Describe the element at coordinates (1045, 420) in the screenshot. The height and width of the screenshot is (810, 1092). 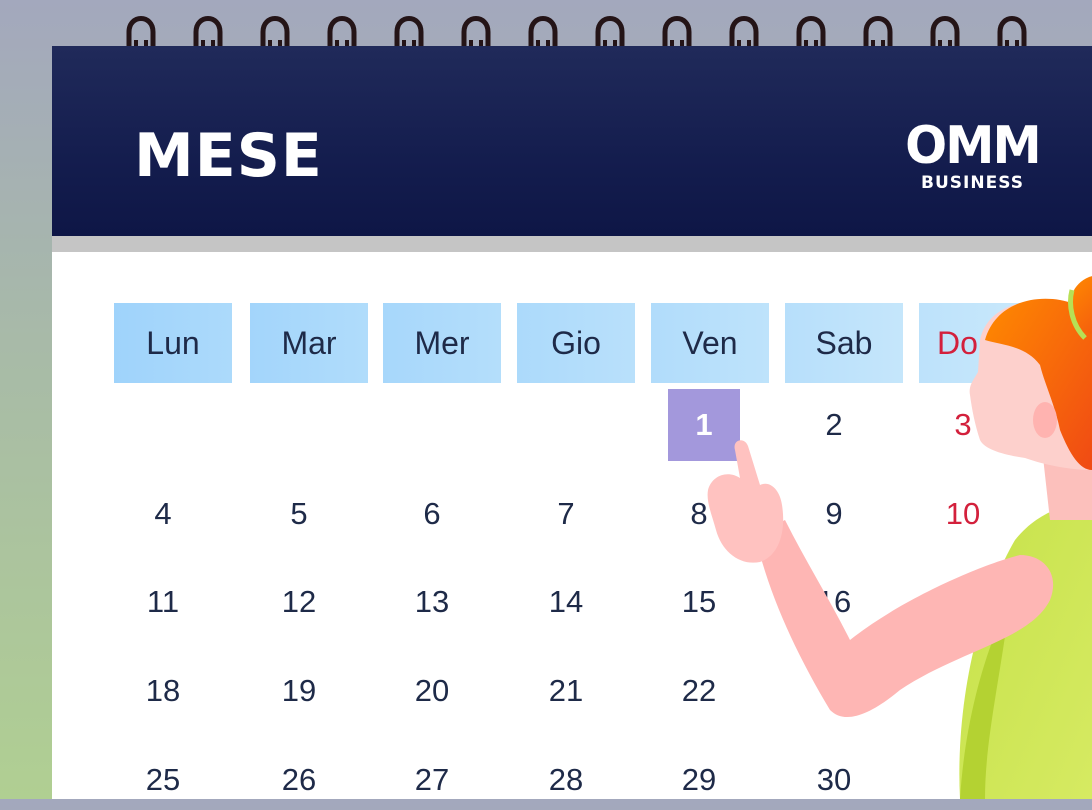
I see `ear` at that location.